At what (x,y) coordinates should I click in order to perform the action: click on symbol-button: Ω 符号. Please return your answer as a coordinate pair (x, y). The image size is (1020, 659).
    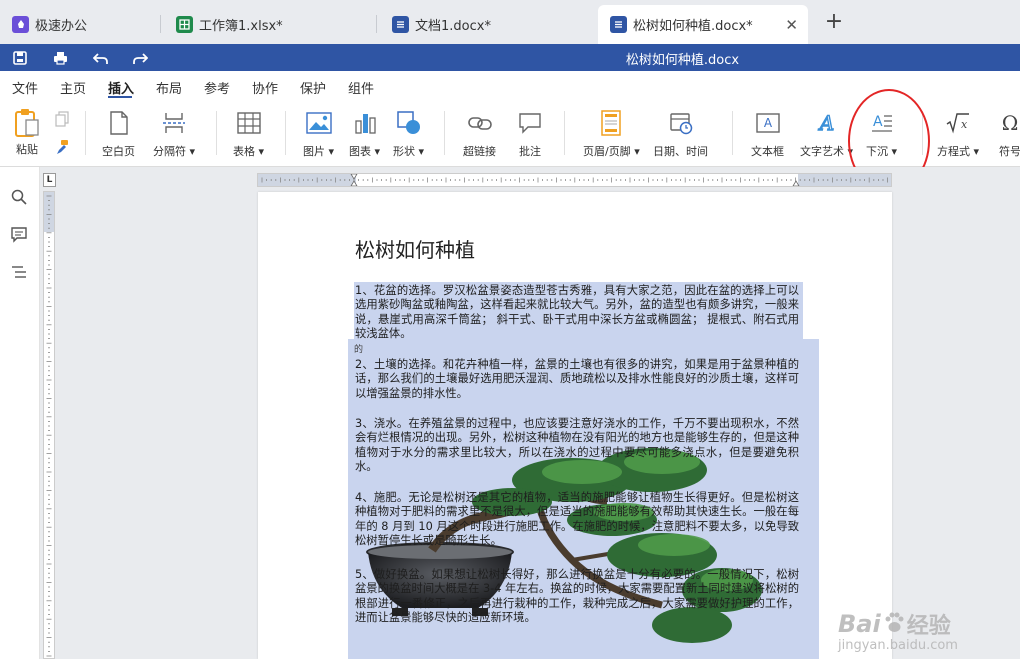
    Looking at the image, I should click on (1008, 134).